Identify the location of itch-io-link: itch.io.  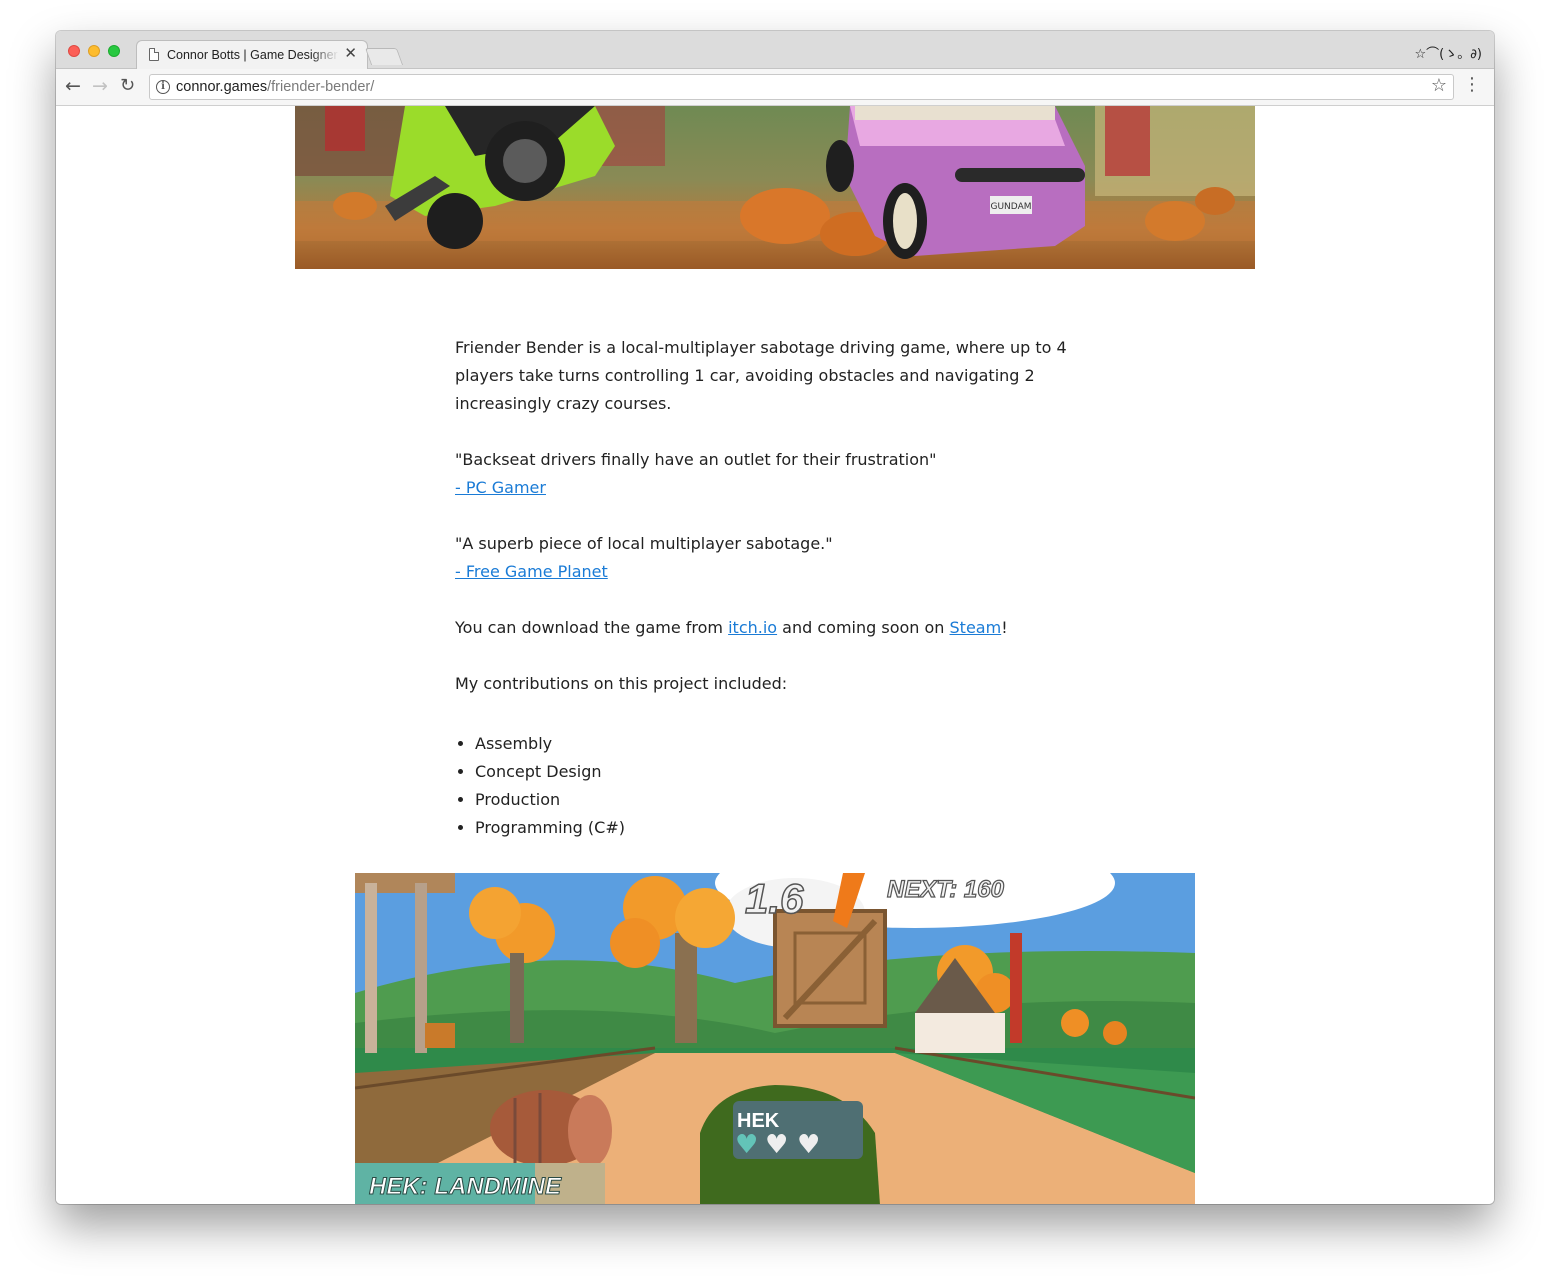
(752, 627).